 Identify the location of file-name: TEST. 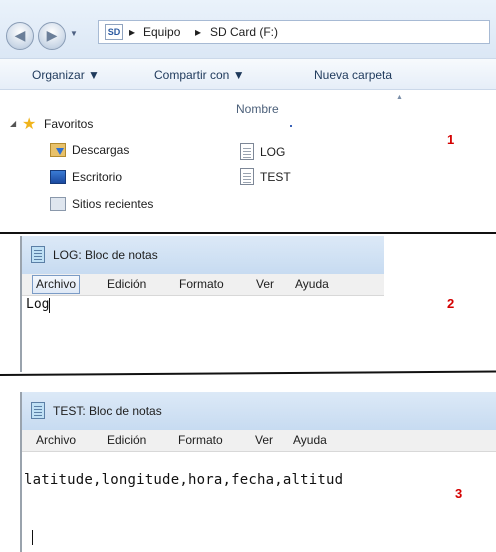
(275, 177).